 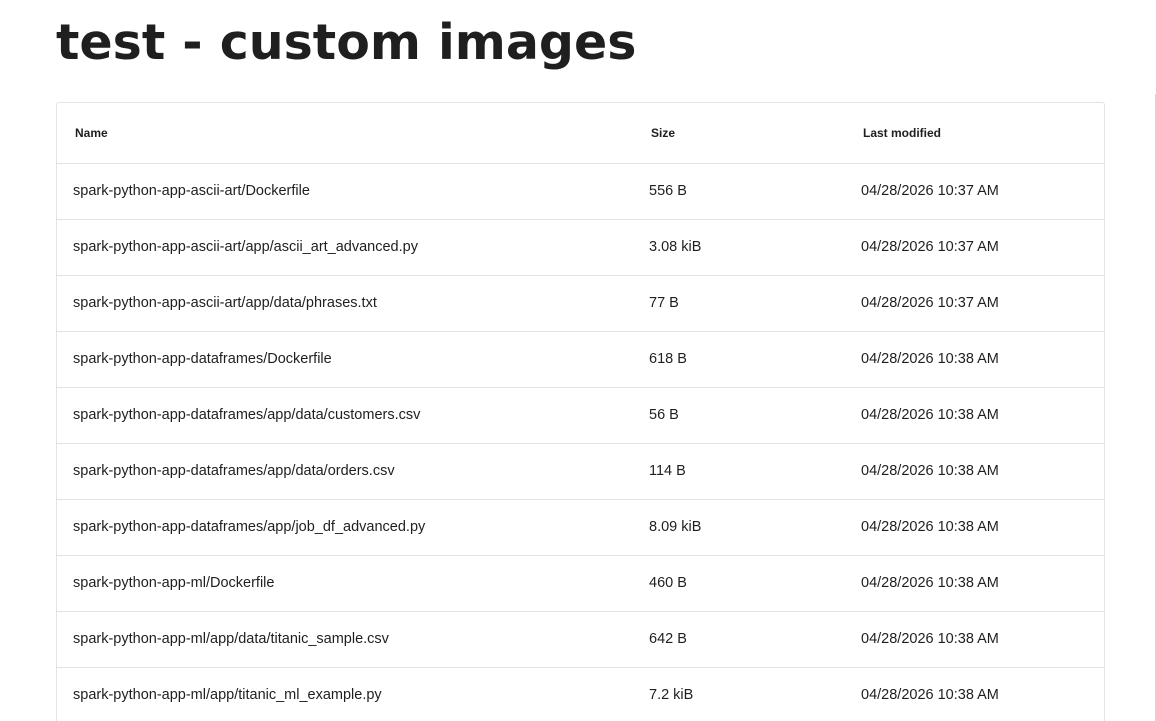 I want to click on column-header-size: Size, so click(x=738, y=133).